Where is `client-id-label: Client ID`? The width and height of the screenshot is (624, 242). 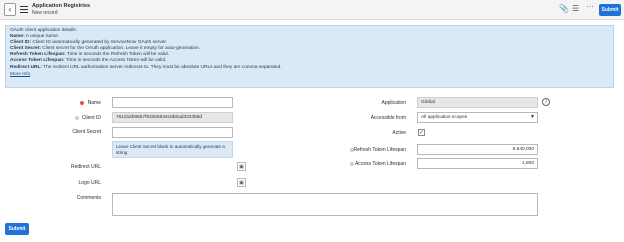
client-id-label: Client ID is located at coordinates (91, 118).